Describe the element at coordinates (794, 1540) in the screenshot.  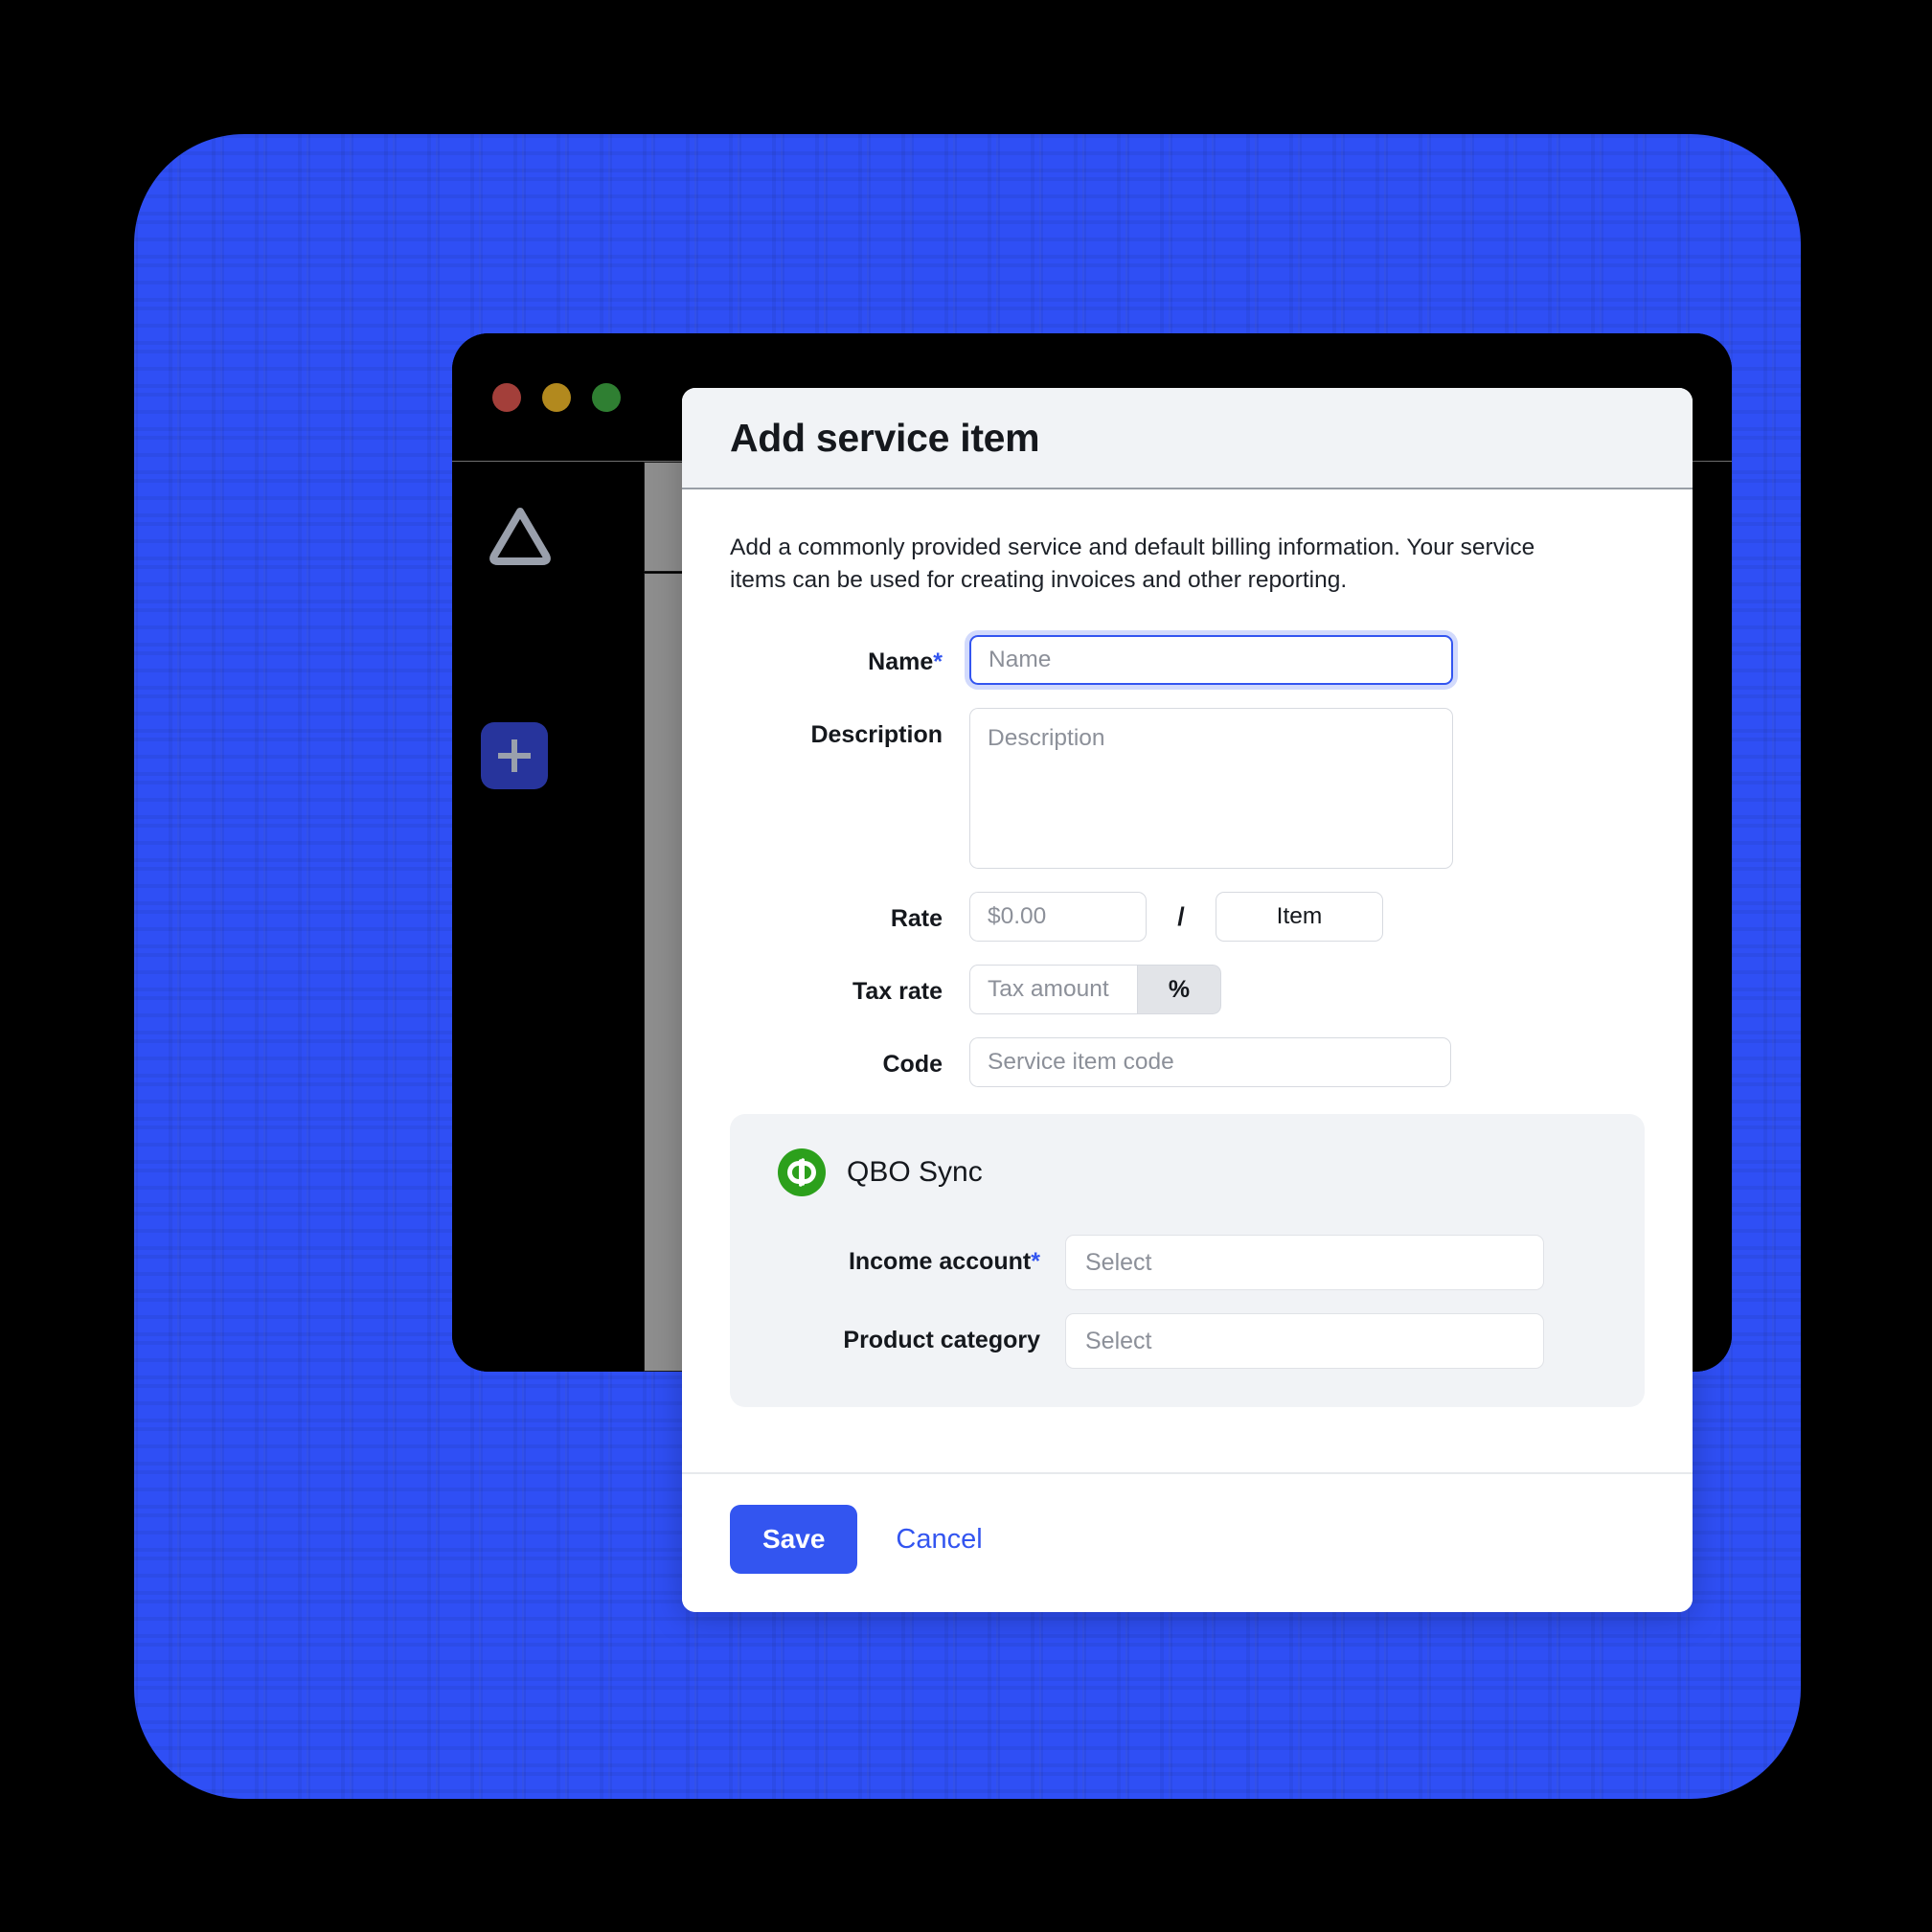
I see `save-button: Save` at that location.